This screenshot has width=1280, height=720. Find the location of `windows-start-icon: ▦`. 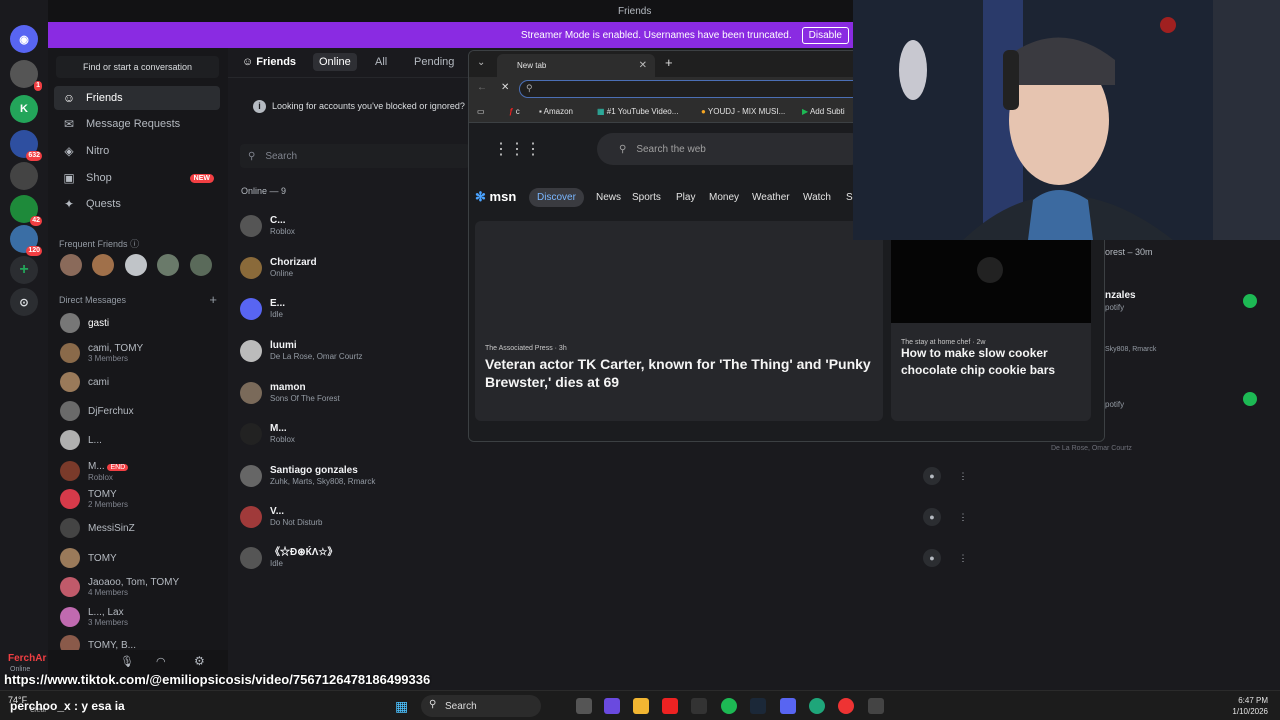

windows-start-icon: ▦ is located at coordinates (401, 706).